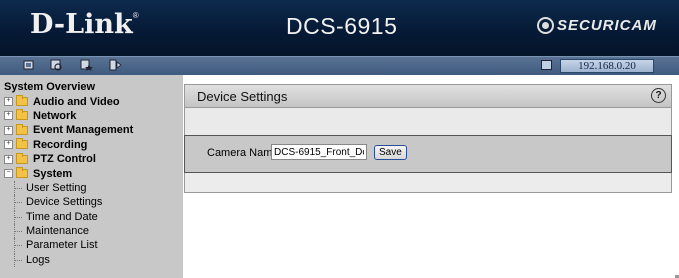 Image resolution: width=679 pixels, height=278 pixels. I want to click on sidebar-item-label: Event Management, so click(83, 130).